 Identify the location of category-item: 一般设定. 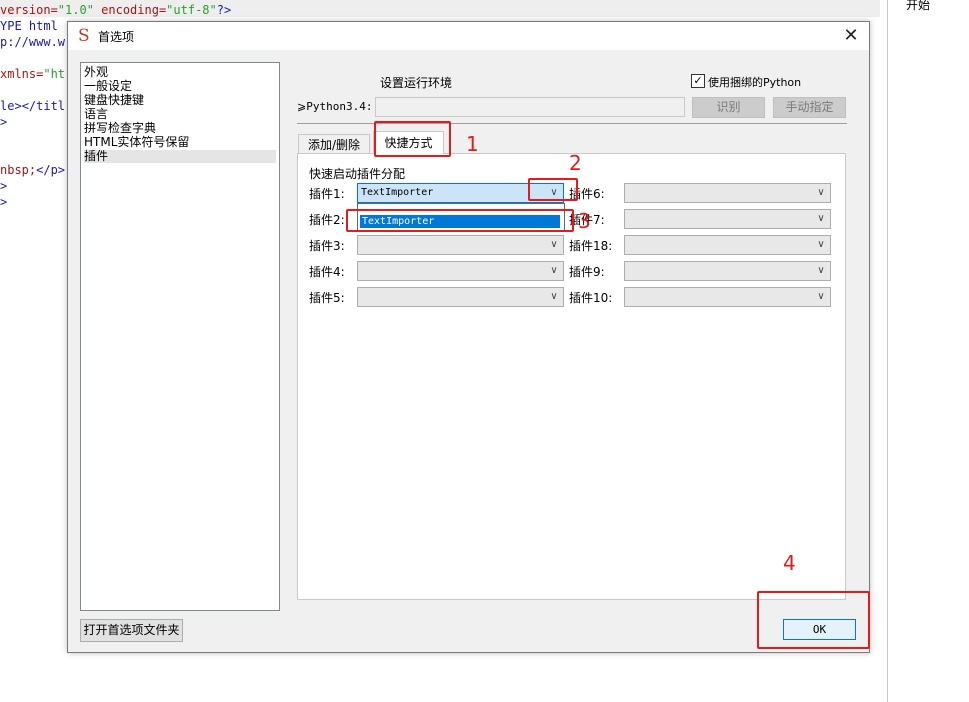
(180, 86).